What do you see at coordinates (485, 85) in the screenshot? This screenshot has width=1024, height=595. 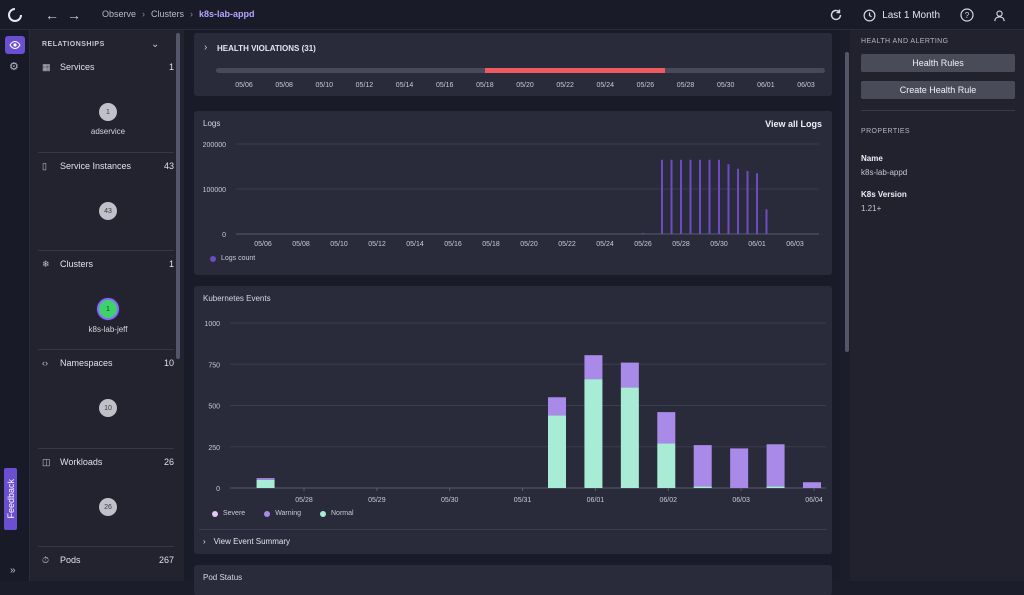 I see `timeline-tick-label: 05/18` at bounding box center [485, 85].